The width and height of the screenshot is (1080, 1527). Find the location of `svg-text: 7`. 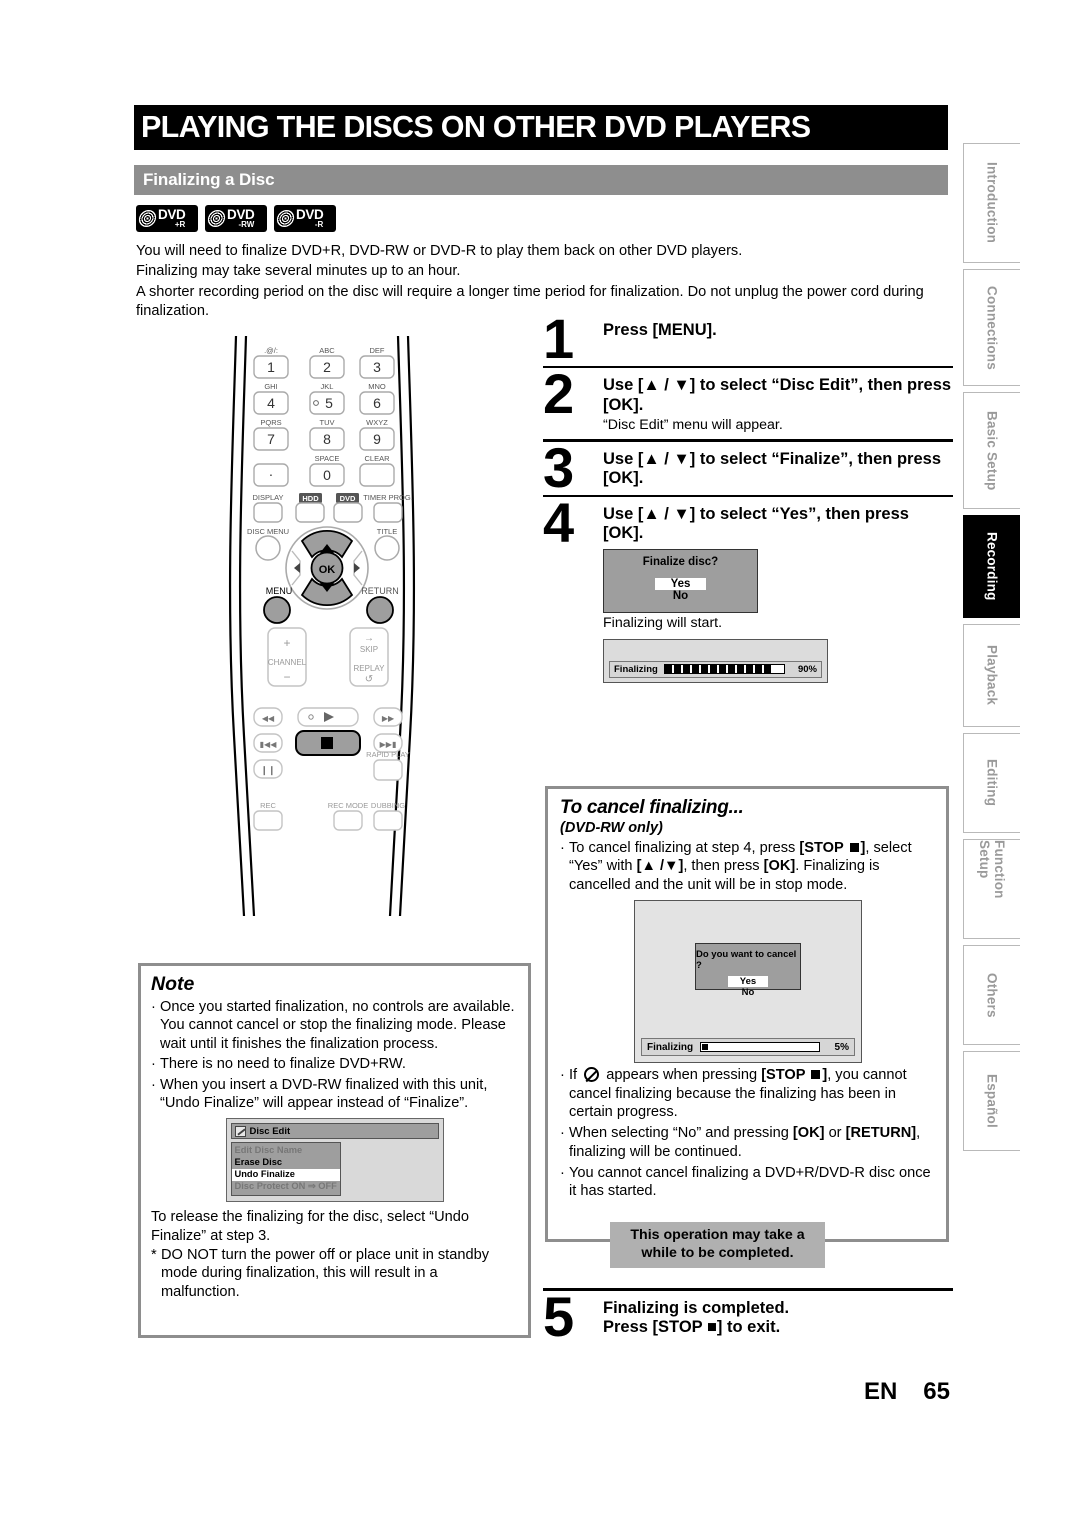

svg-text: 7 is located at coordinates (271, 439).